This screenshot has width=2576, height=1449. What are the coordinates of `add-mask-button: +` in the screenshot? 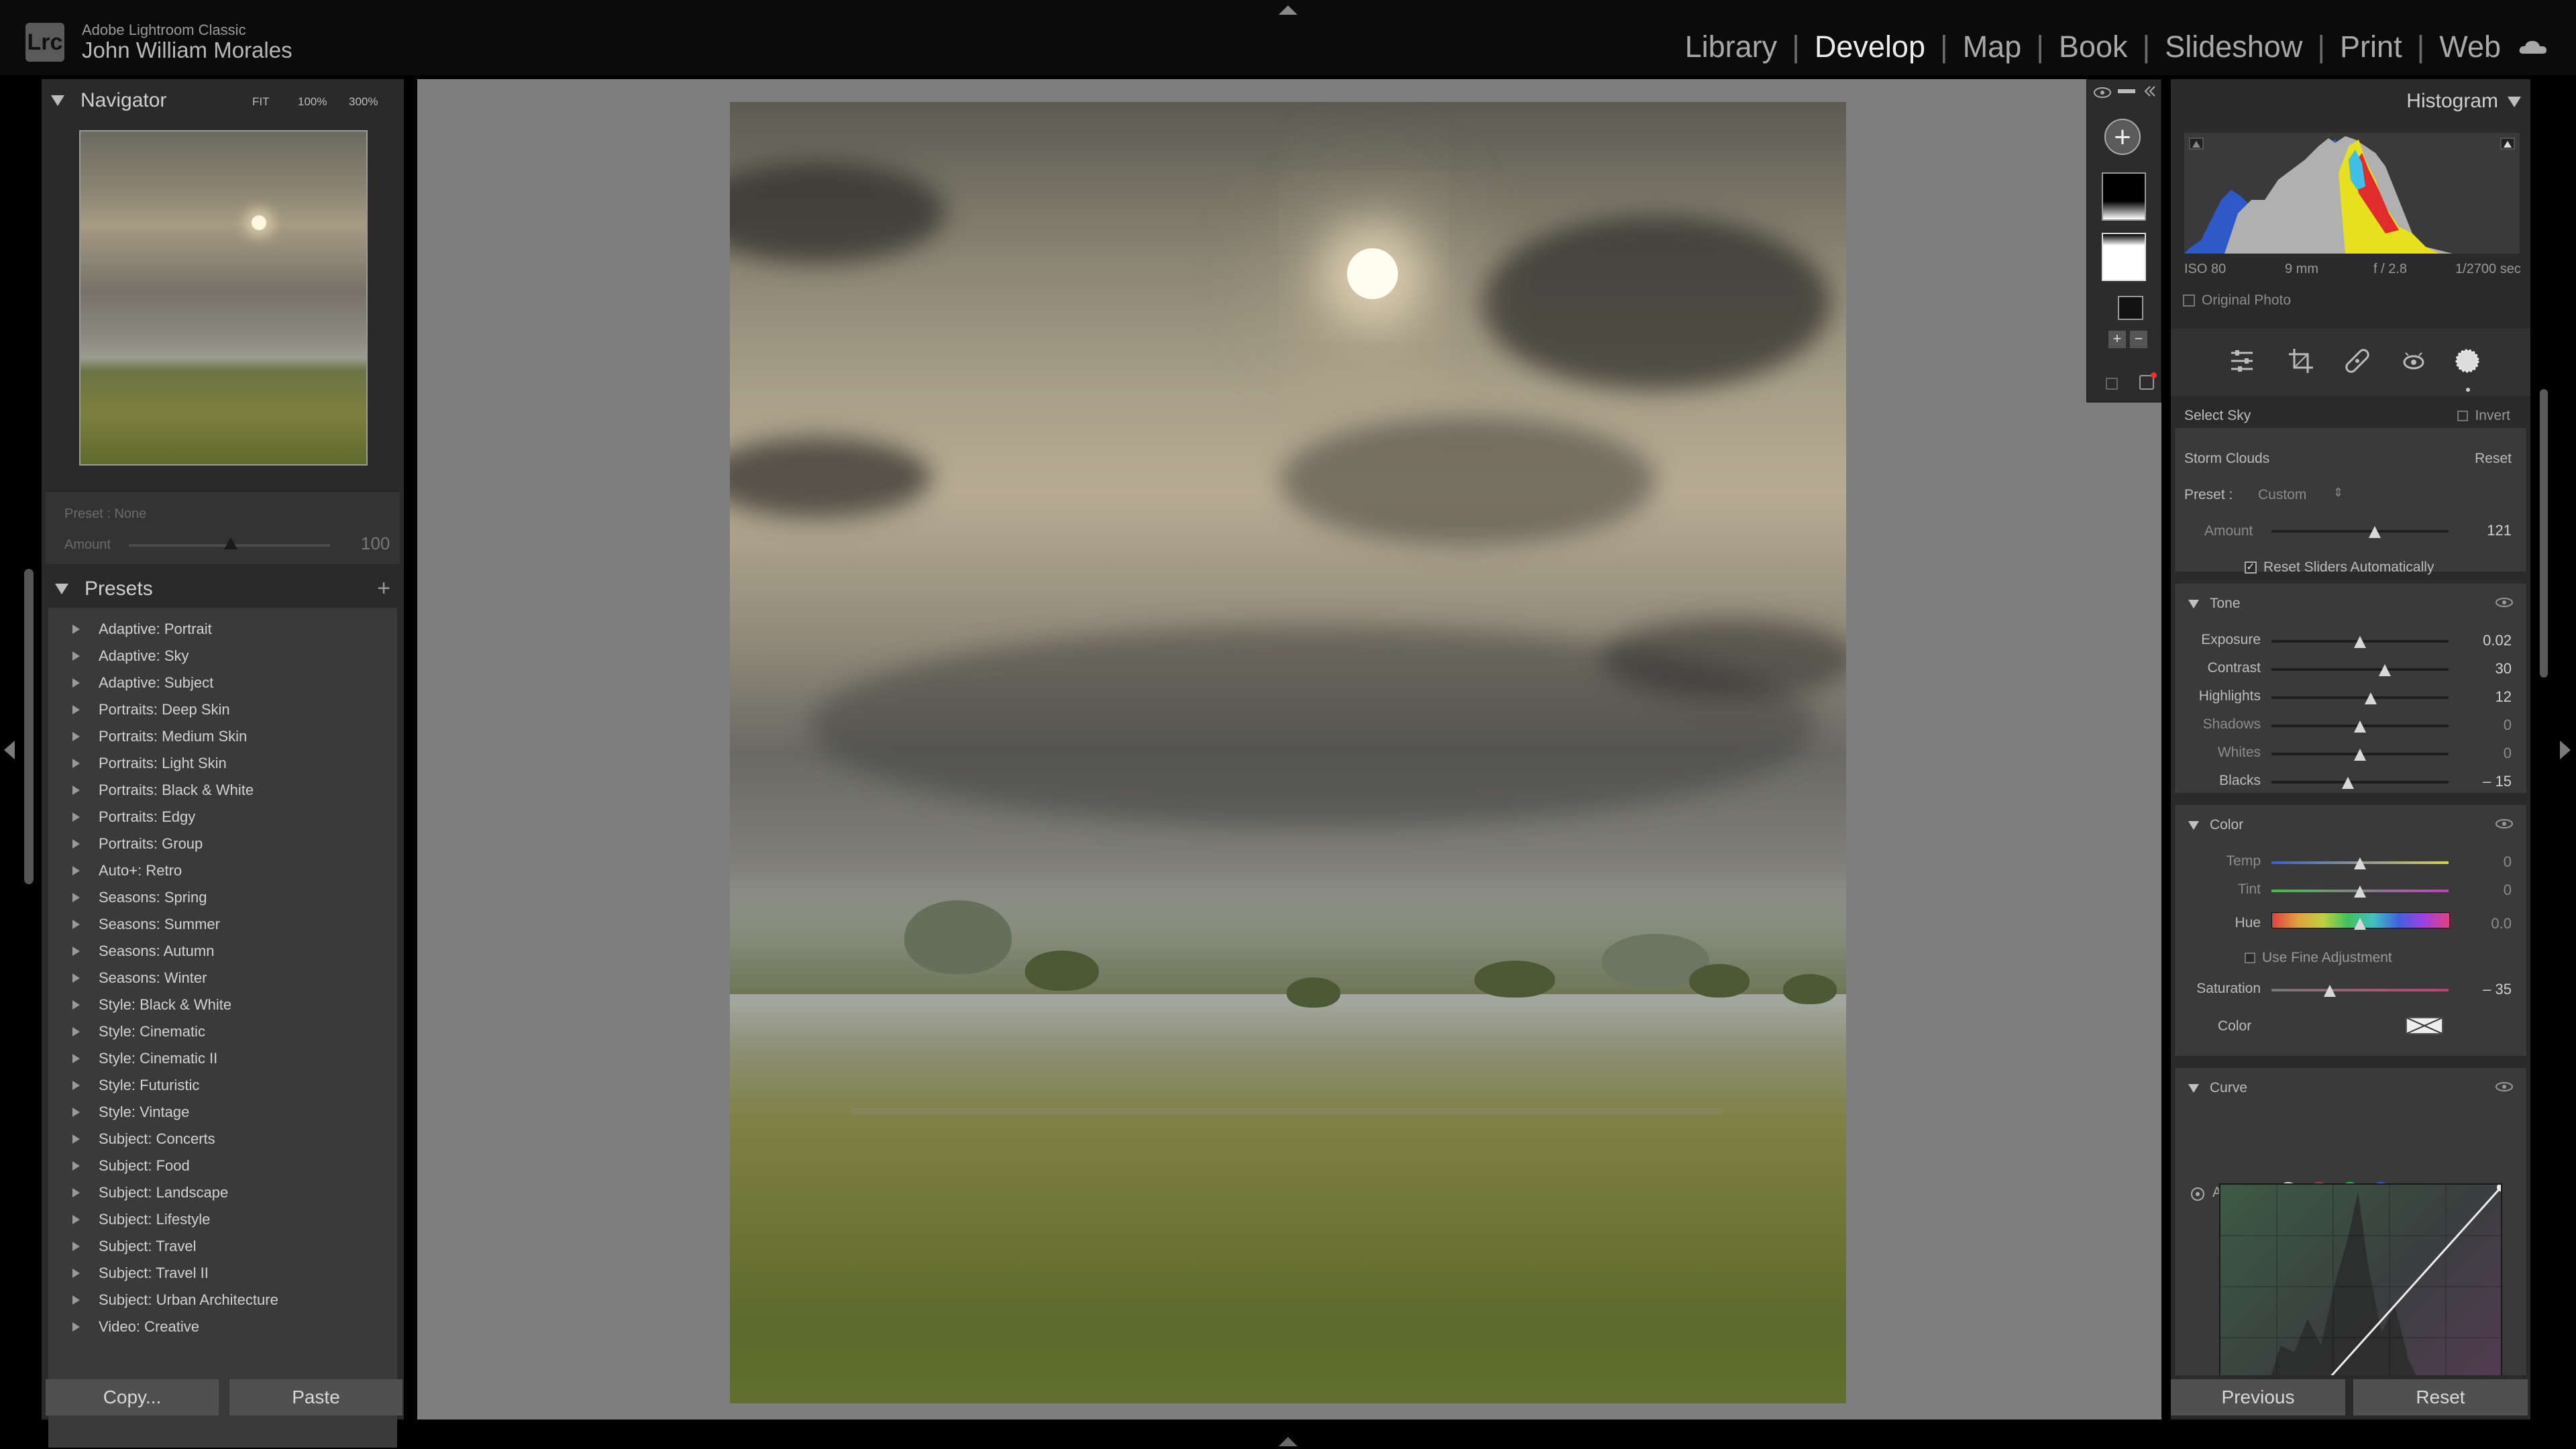 It's located at (2122, 137).